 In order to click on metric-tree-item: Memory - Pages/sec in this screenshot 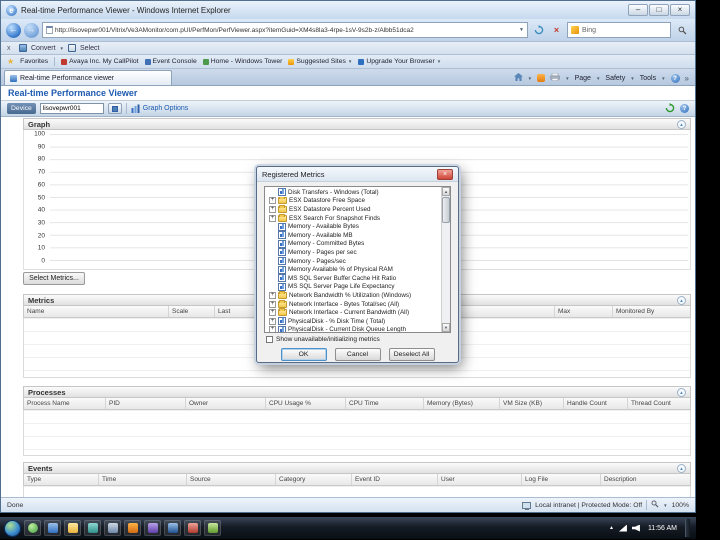, I will do `click(352, 261)`.